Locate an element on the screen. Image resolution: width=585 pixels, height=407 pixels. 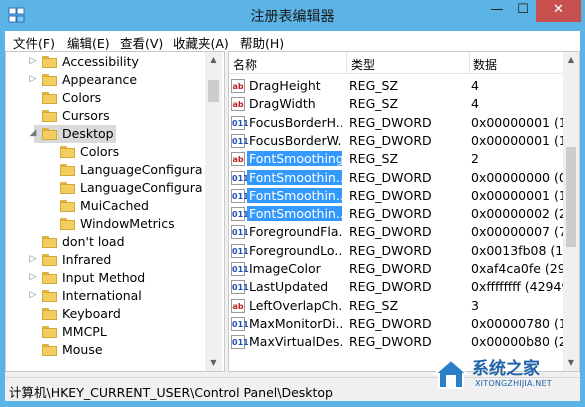
tree-item: ◢ Desktop is located at coordinates (73, 134).